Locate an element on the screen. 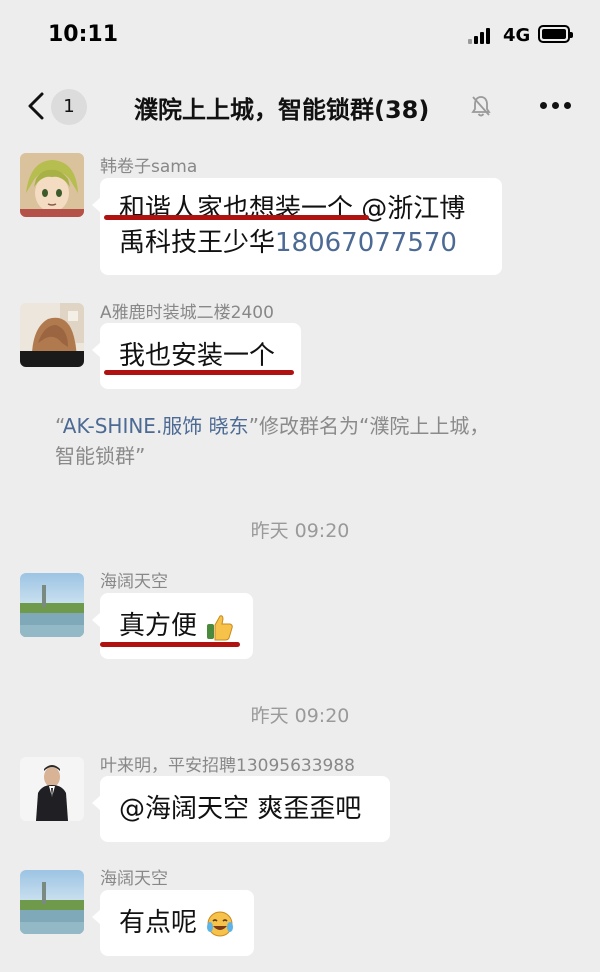  network-type: 4G is located at coordinates (517, 35).